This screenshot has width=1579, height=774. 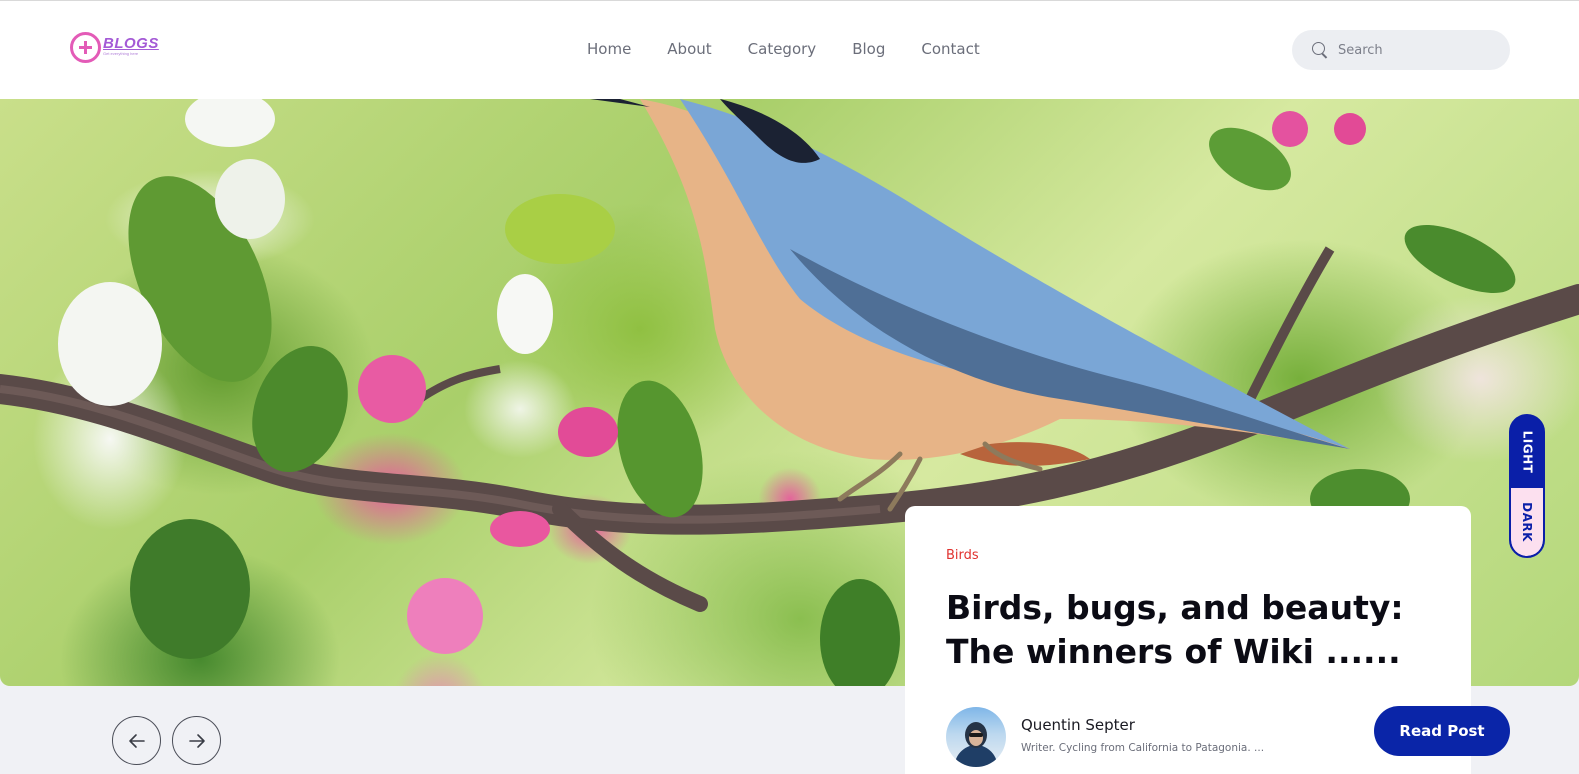 What do you see at coordinates (976, 744) in the screenshot?
I see `author-photo-icon` at bounding box center [976, 744].